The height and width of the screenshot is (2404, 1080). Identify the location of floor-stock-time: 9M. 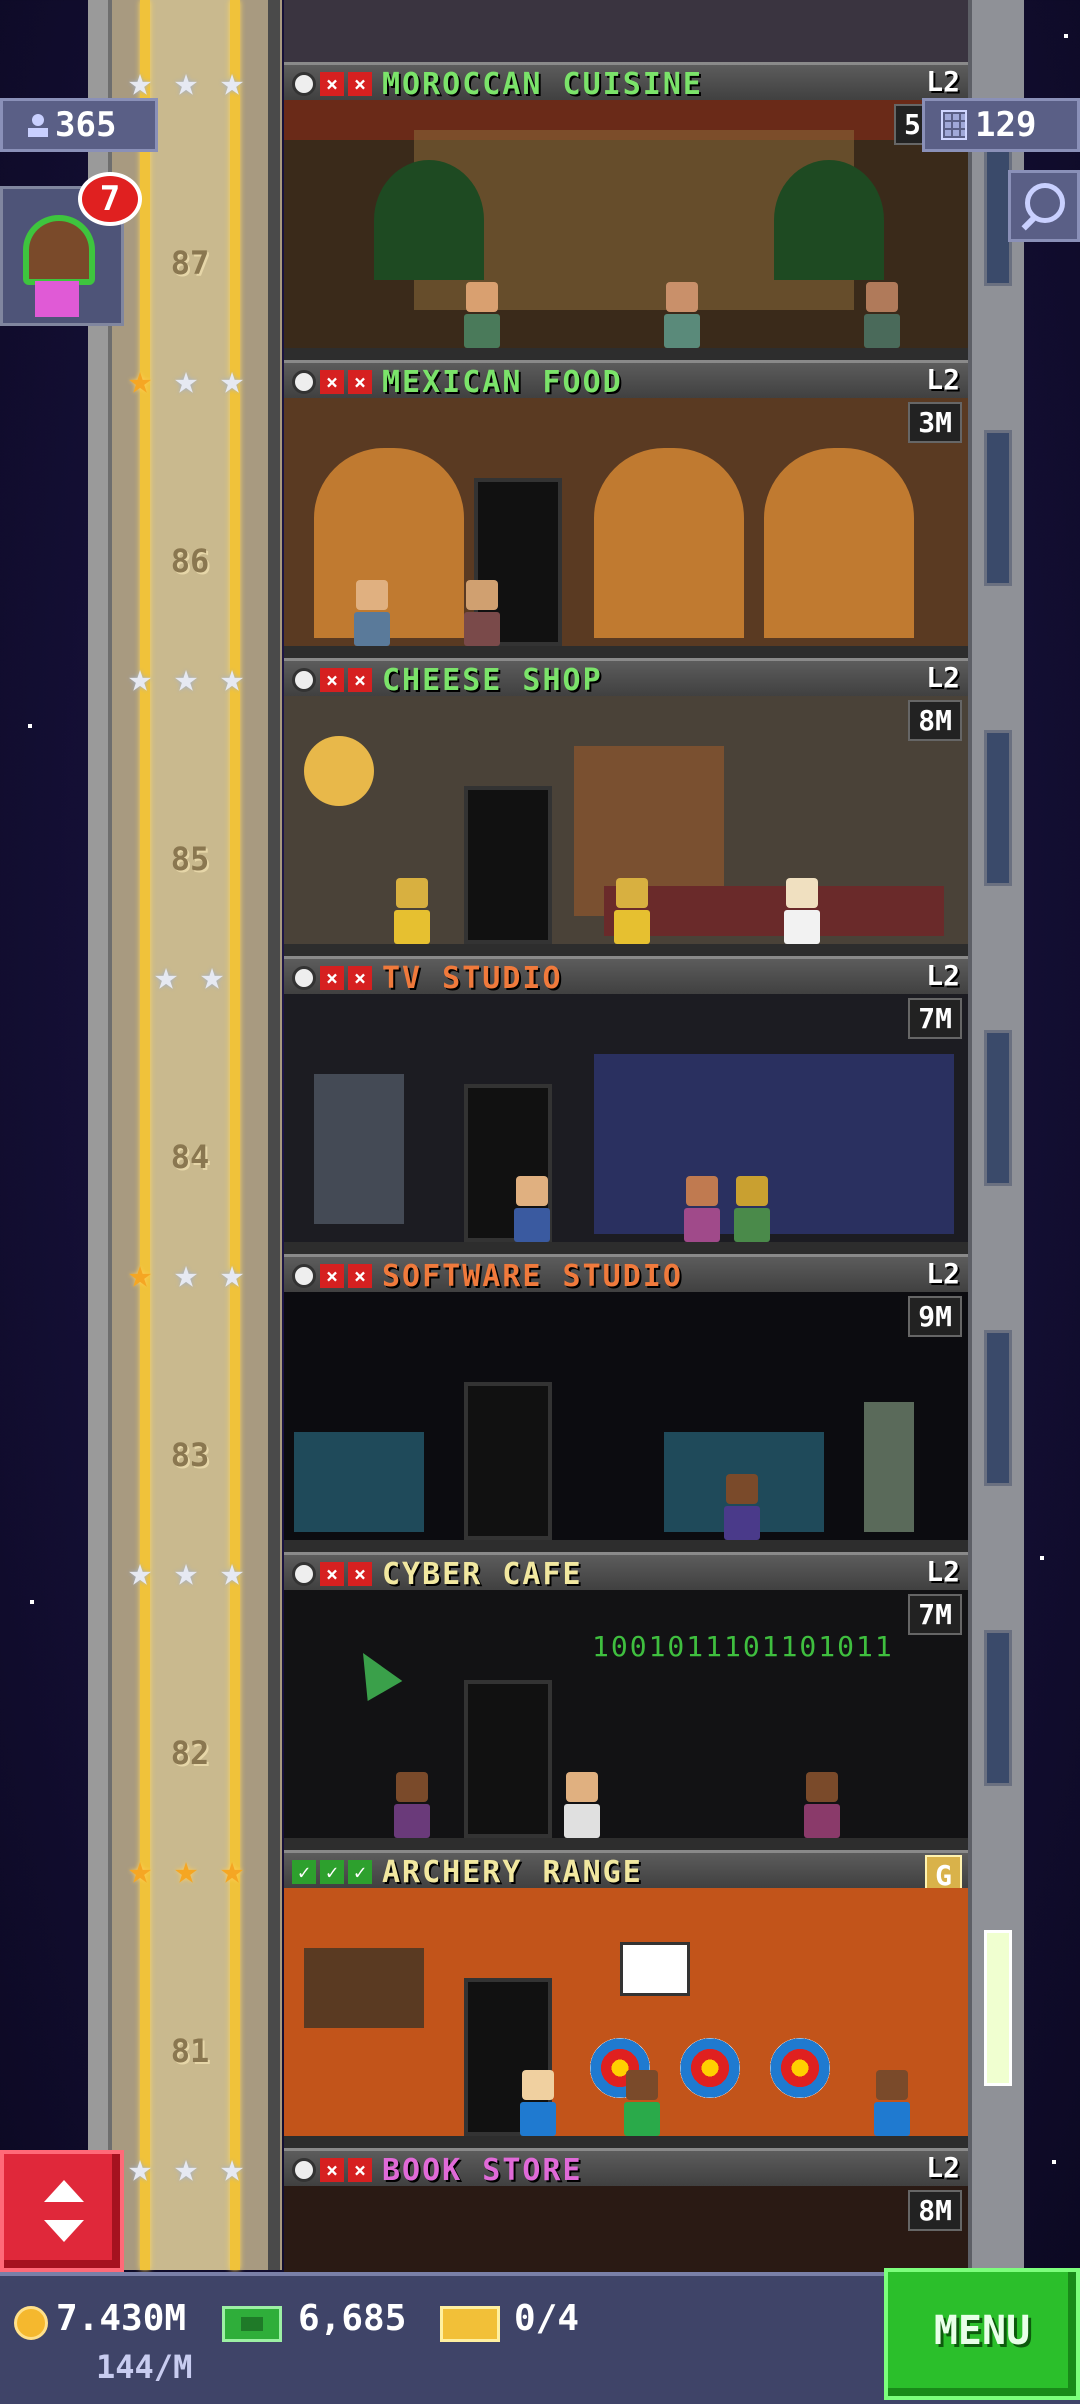
(935, 1316).